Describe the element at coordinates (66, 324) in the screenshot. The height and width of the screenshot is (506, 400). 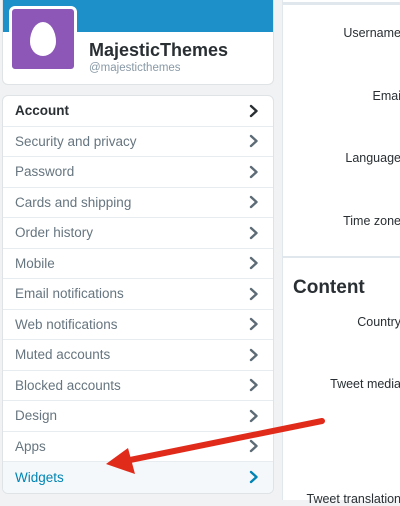
I see `menu-item-label: Web notifications` at that location.